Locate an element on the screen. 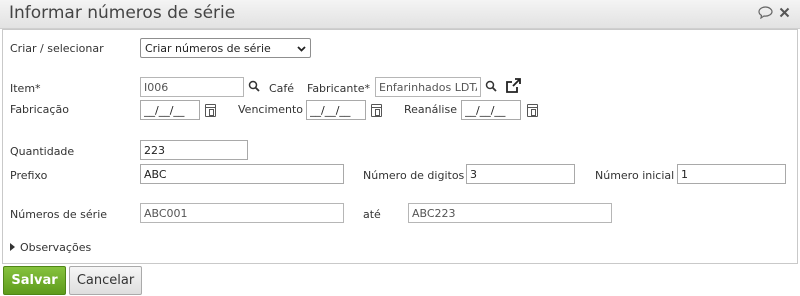  dialog-title: Informar números de série is located at coordinates (122, 13).